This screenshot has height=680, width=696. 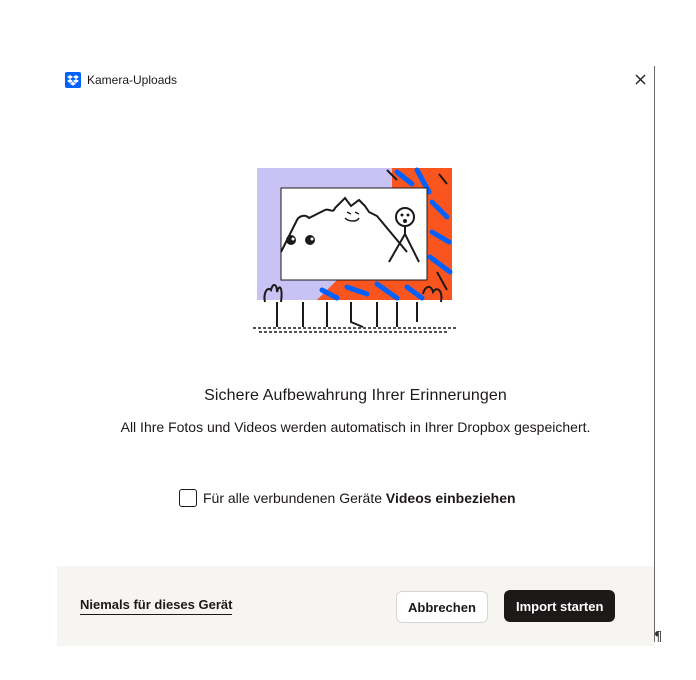 What do you see at coordinates (654, 354) in the screenshot?
I see `window-edge` at bounding box center [654, 354].